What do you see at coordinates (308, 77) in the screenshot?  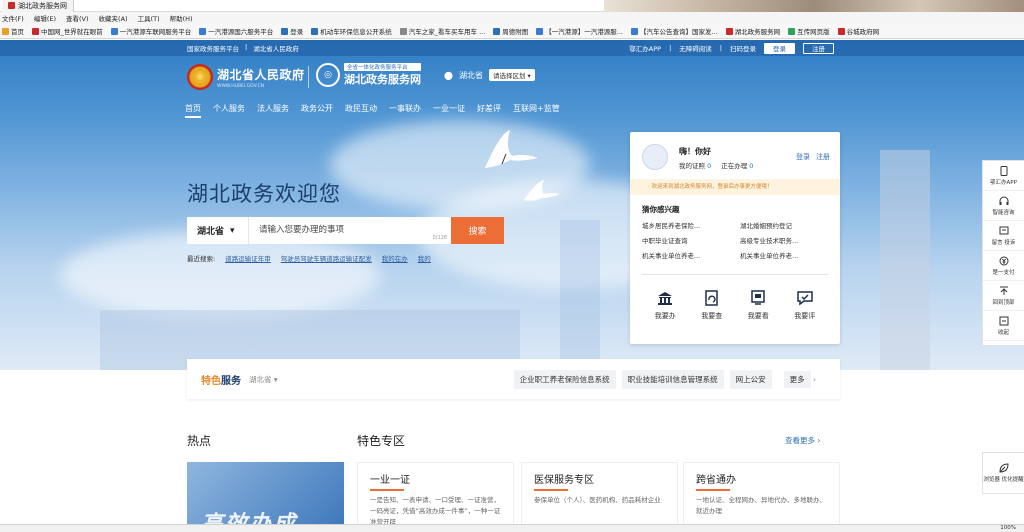 I see `logo-divider` at bounding box center [308, 77].